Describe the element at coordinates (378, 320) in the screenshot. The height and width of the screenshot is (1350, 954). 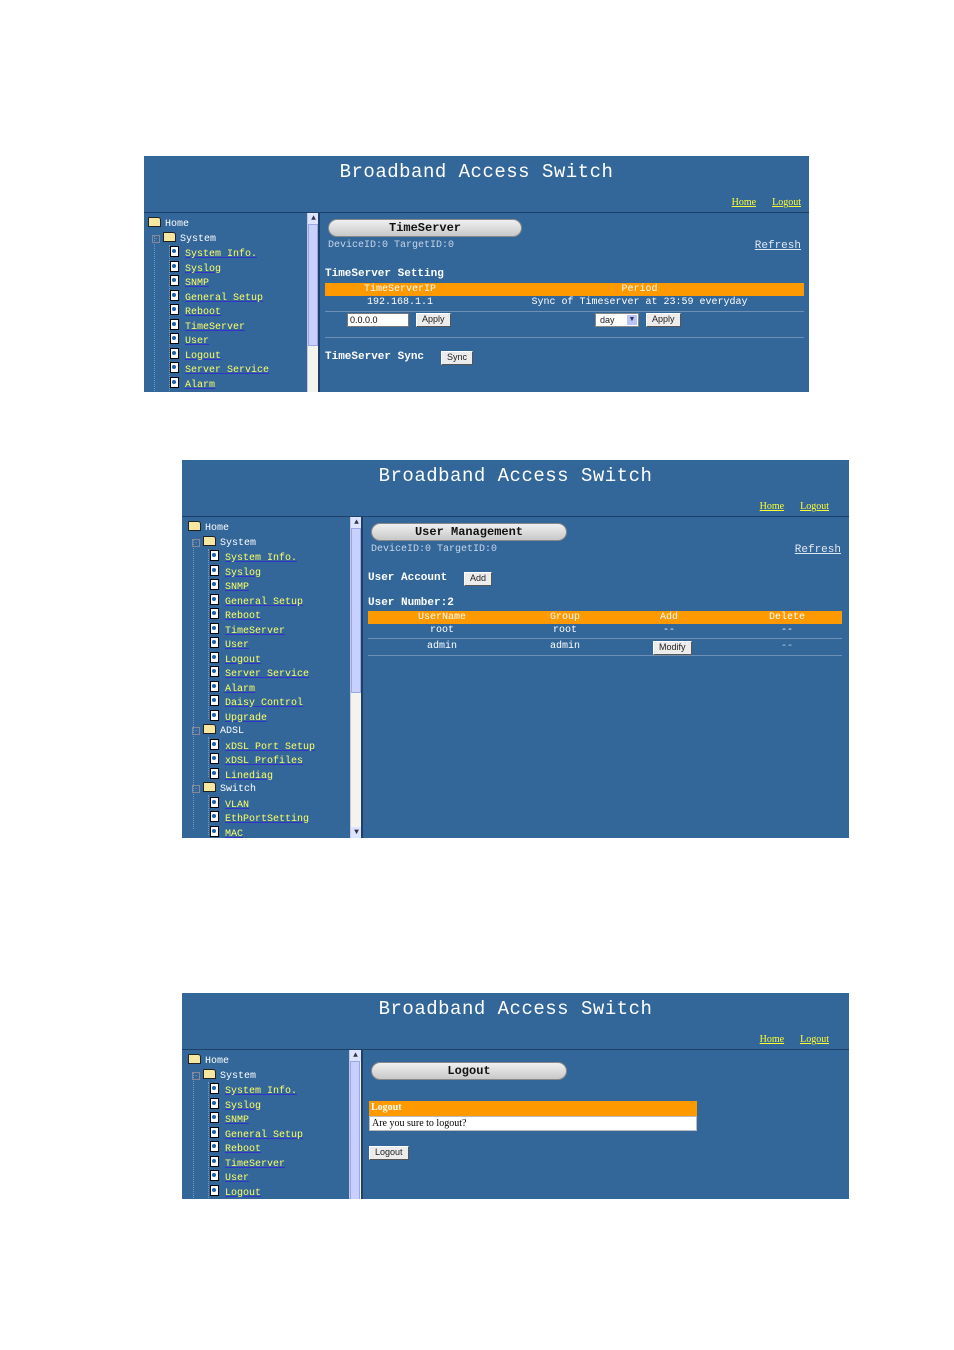
I see `timeserver-ip-input: 0.0.0.0` at that location.